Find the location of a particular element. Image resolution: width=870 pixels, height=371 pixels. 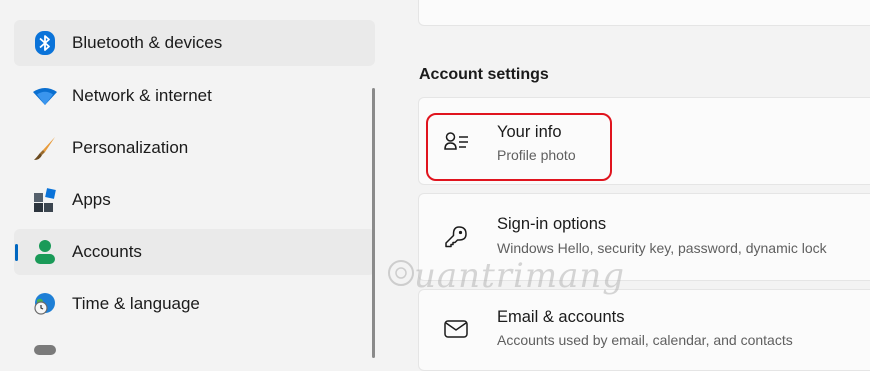

sidebar-item-personalization: Personalization is located at coordinates (194, 148).